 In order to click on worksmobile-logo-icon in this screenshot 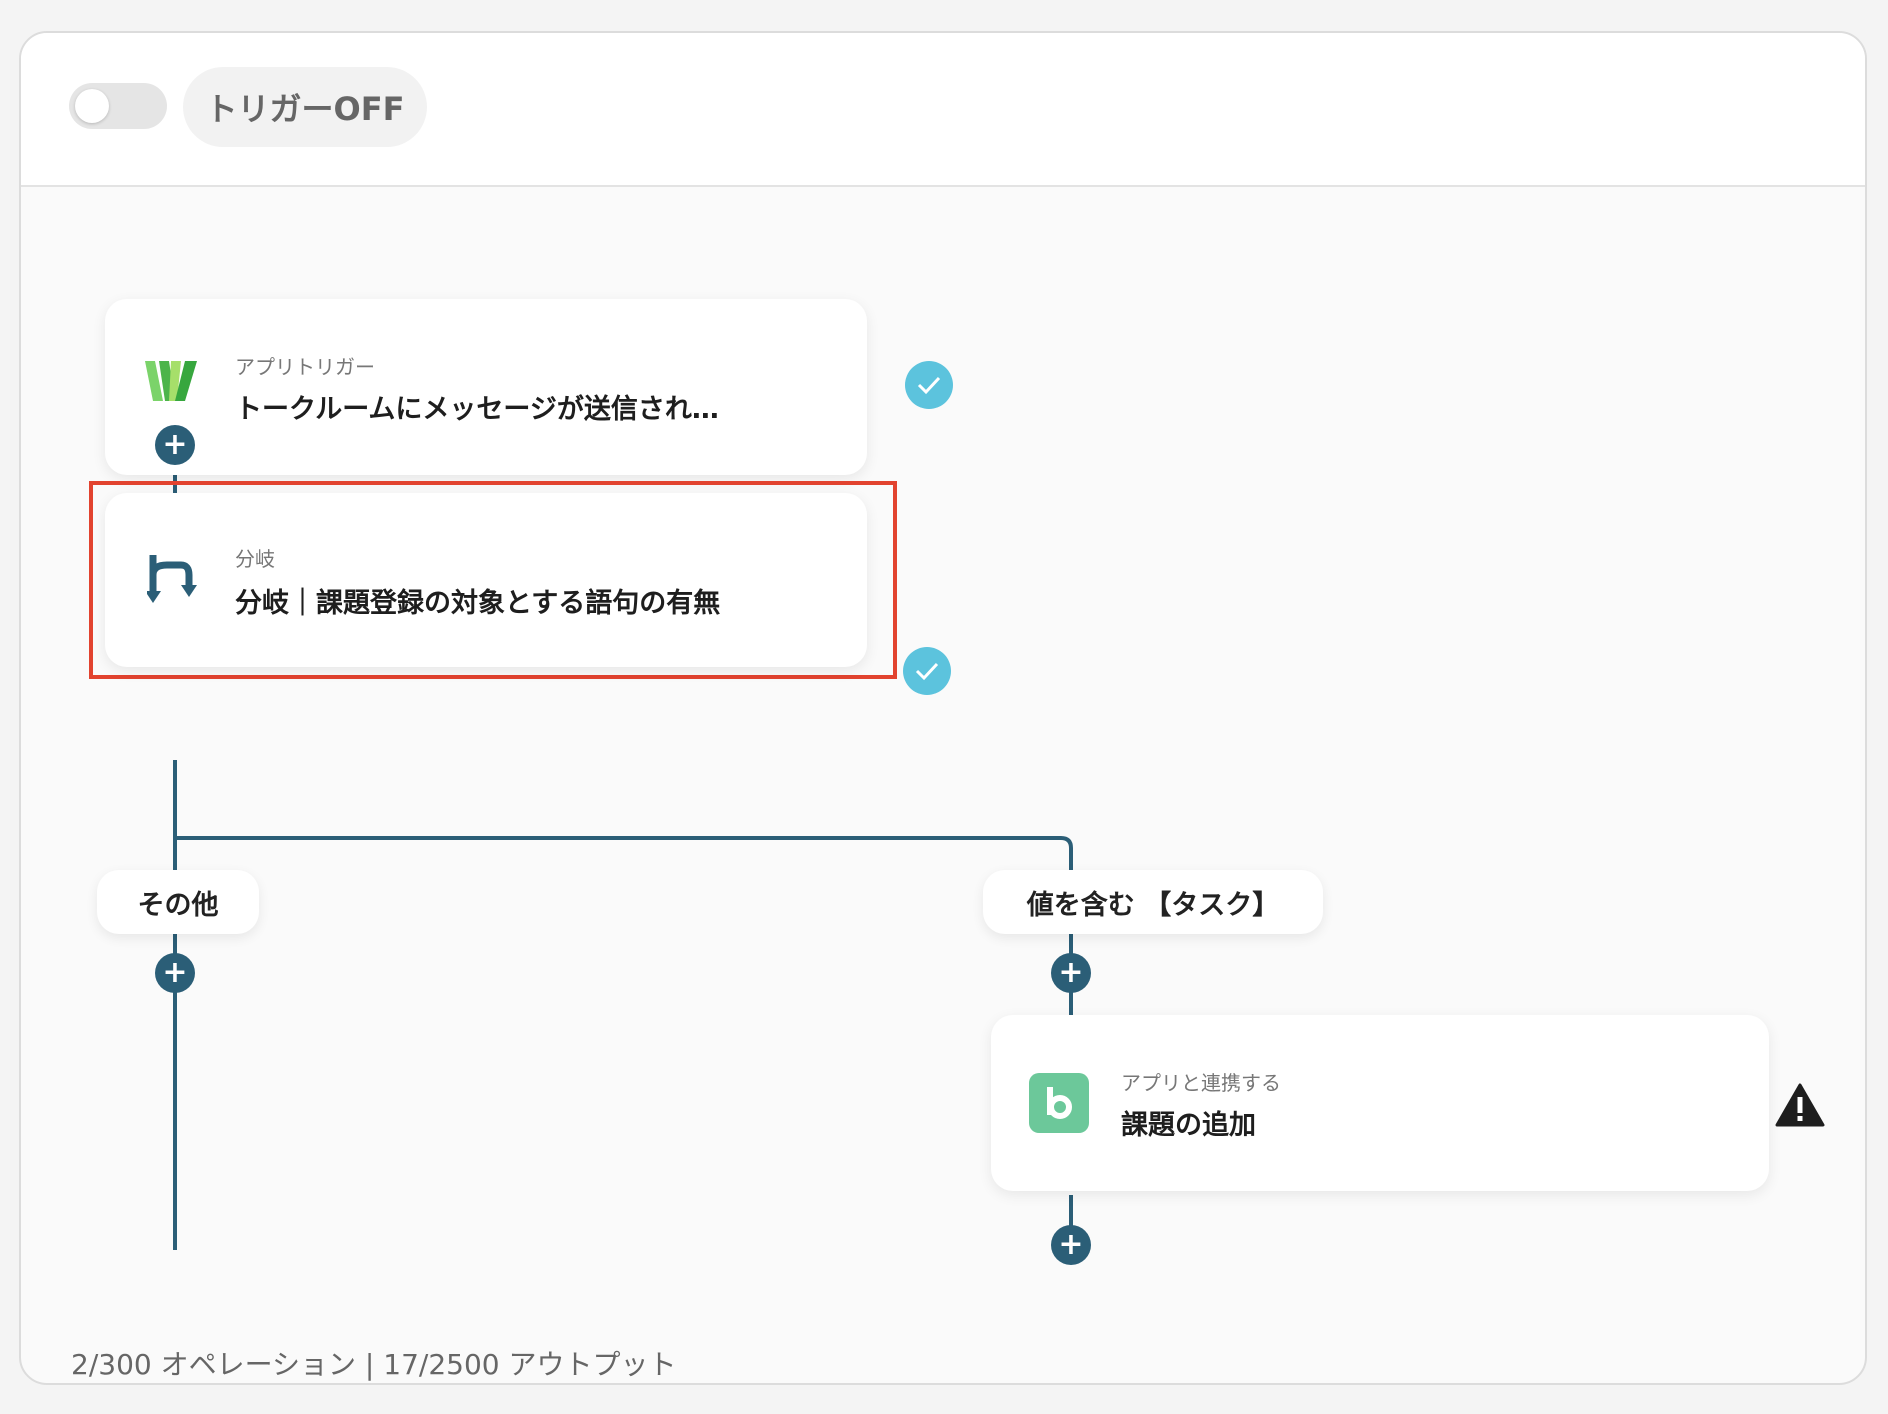, I will do `click(171, 381)`.